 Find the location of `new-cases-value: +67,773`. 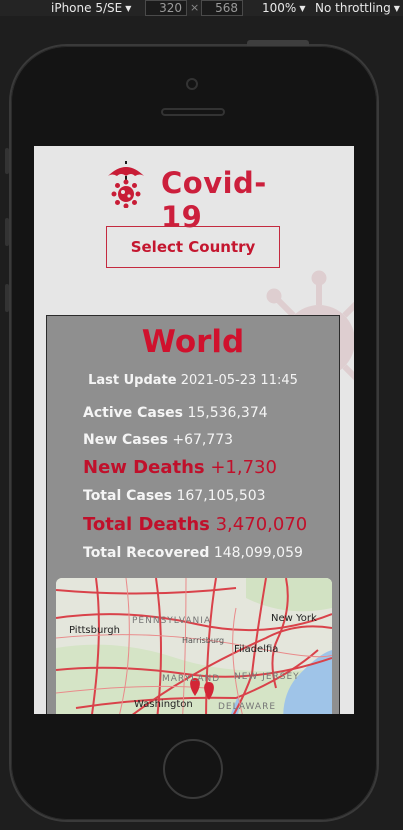

new-cases-value: +67,773 is located at coordinates (203, 440).